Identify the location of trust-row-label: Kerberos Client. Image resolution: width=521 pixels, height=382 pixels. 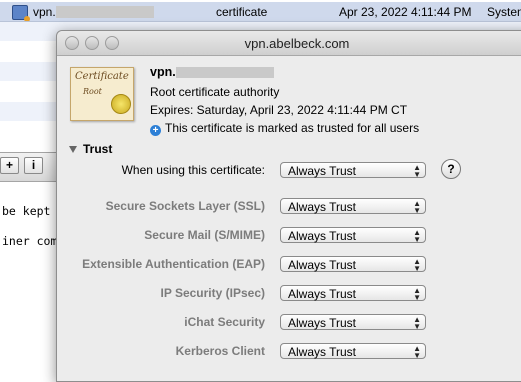
(220, 351).